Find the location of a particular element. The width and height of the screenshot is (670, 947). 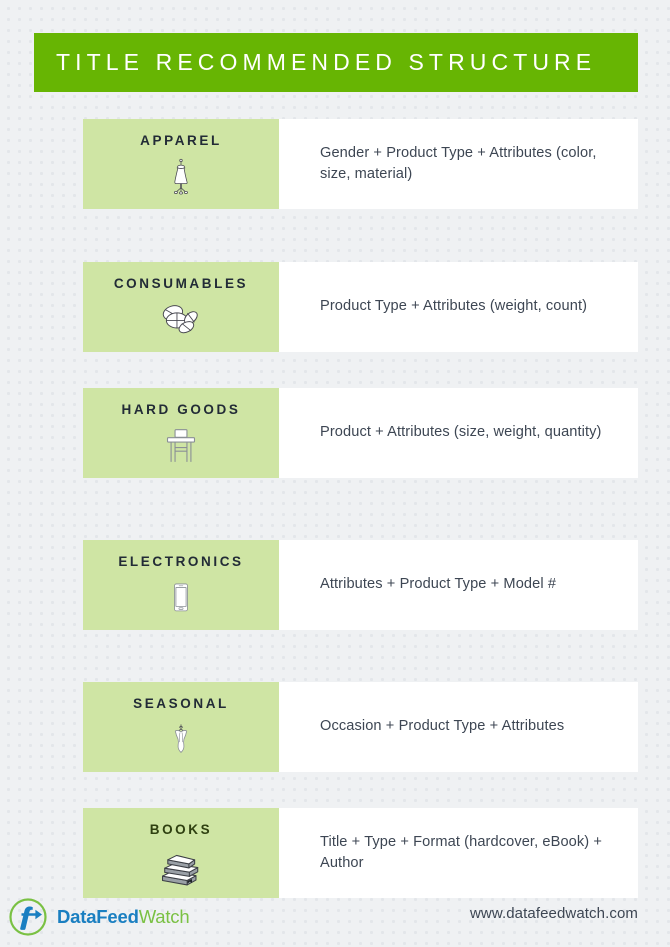

category-panel-consumables: CONSUMABLES is located at coordinates (181, 307).